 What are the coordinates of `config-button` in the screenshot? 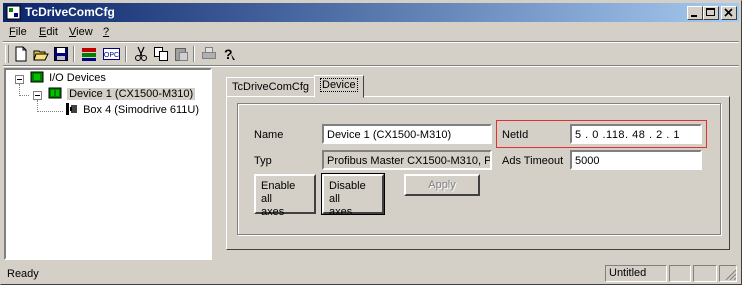 It's located at (89, 54).